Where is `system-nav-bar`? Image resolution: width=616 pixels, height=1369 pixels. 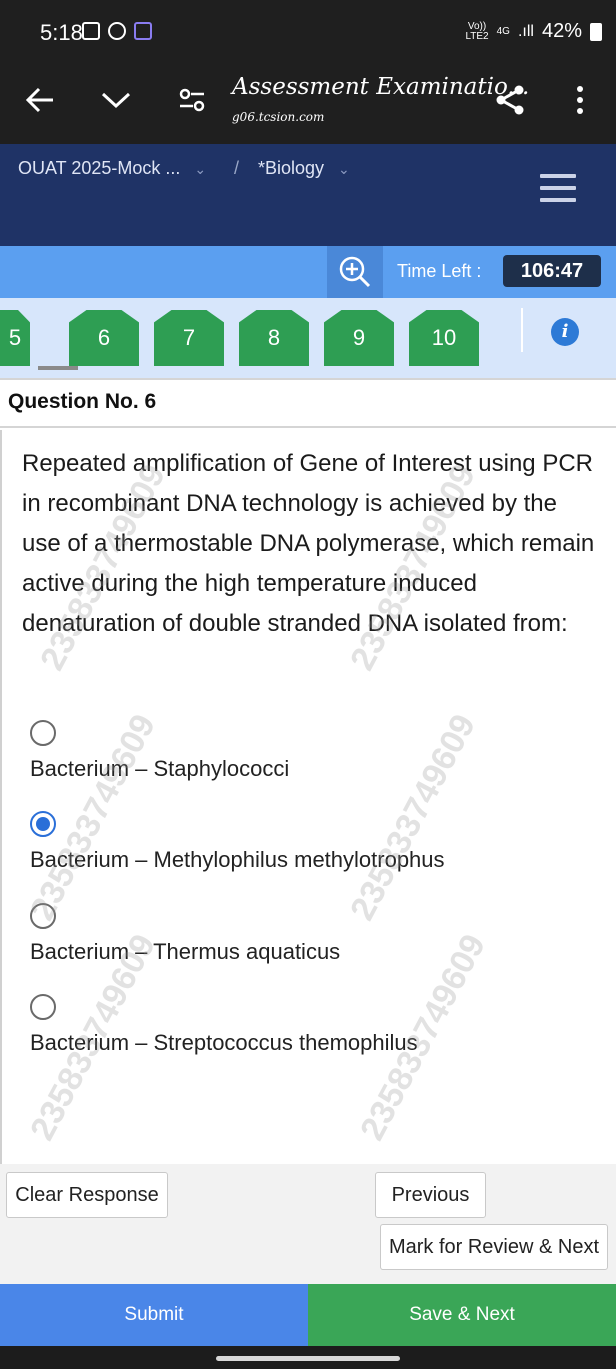
system-nav-bar is located at coordinates (308, 1357).